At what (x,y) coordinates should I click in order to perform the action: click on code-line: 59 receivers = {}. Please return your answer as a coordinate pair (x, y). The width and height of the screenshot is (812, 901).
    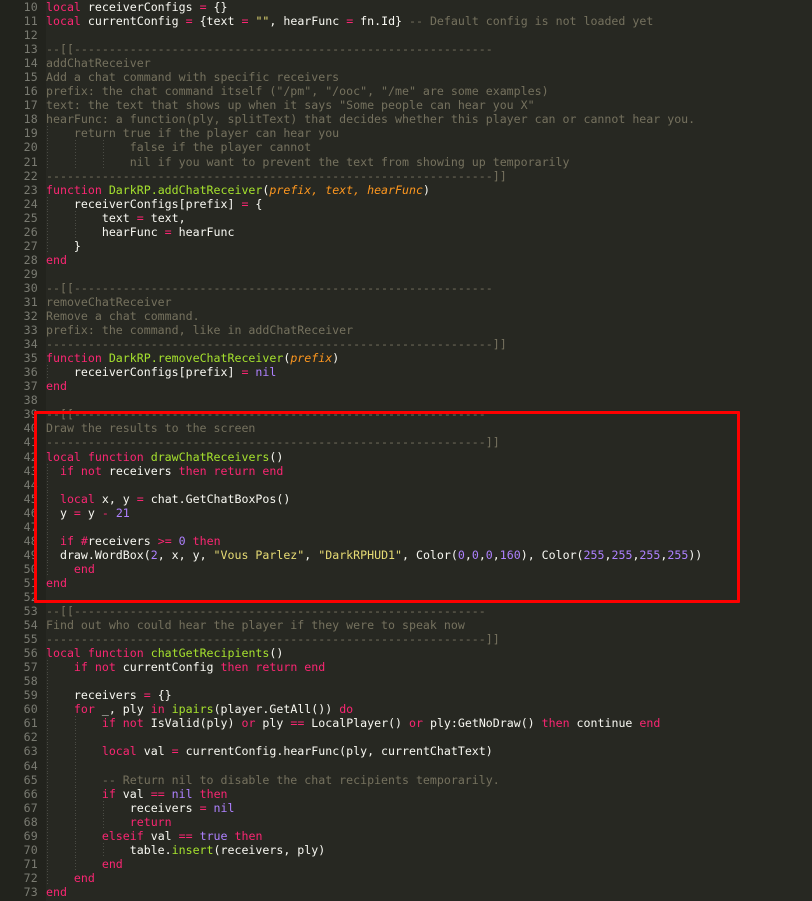
    Looking at the image, I should click on (406, 695).